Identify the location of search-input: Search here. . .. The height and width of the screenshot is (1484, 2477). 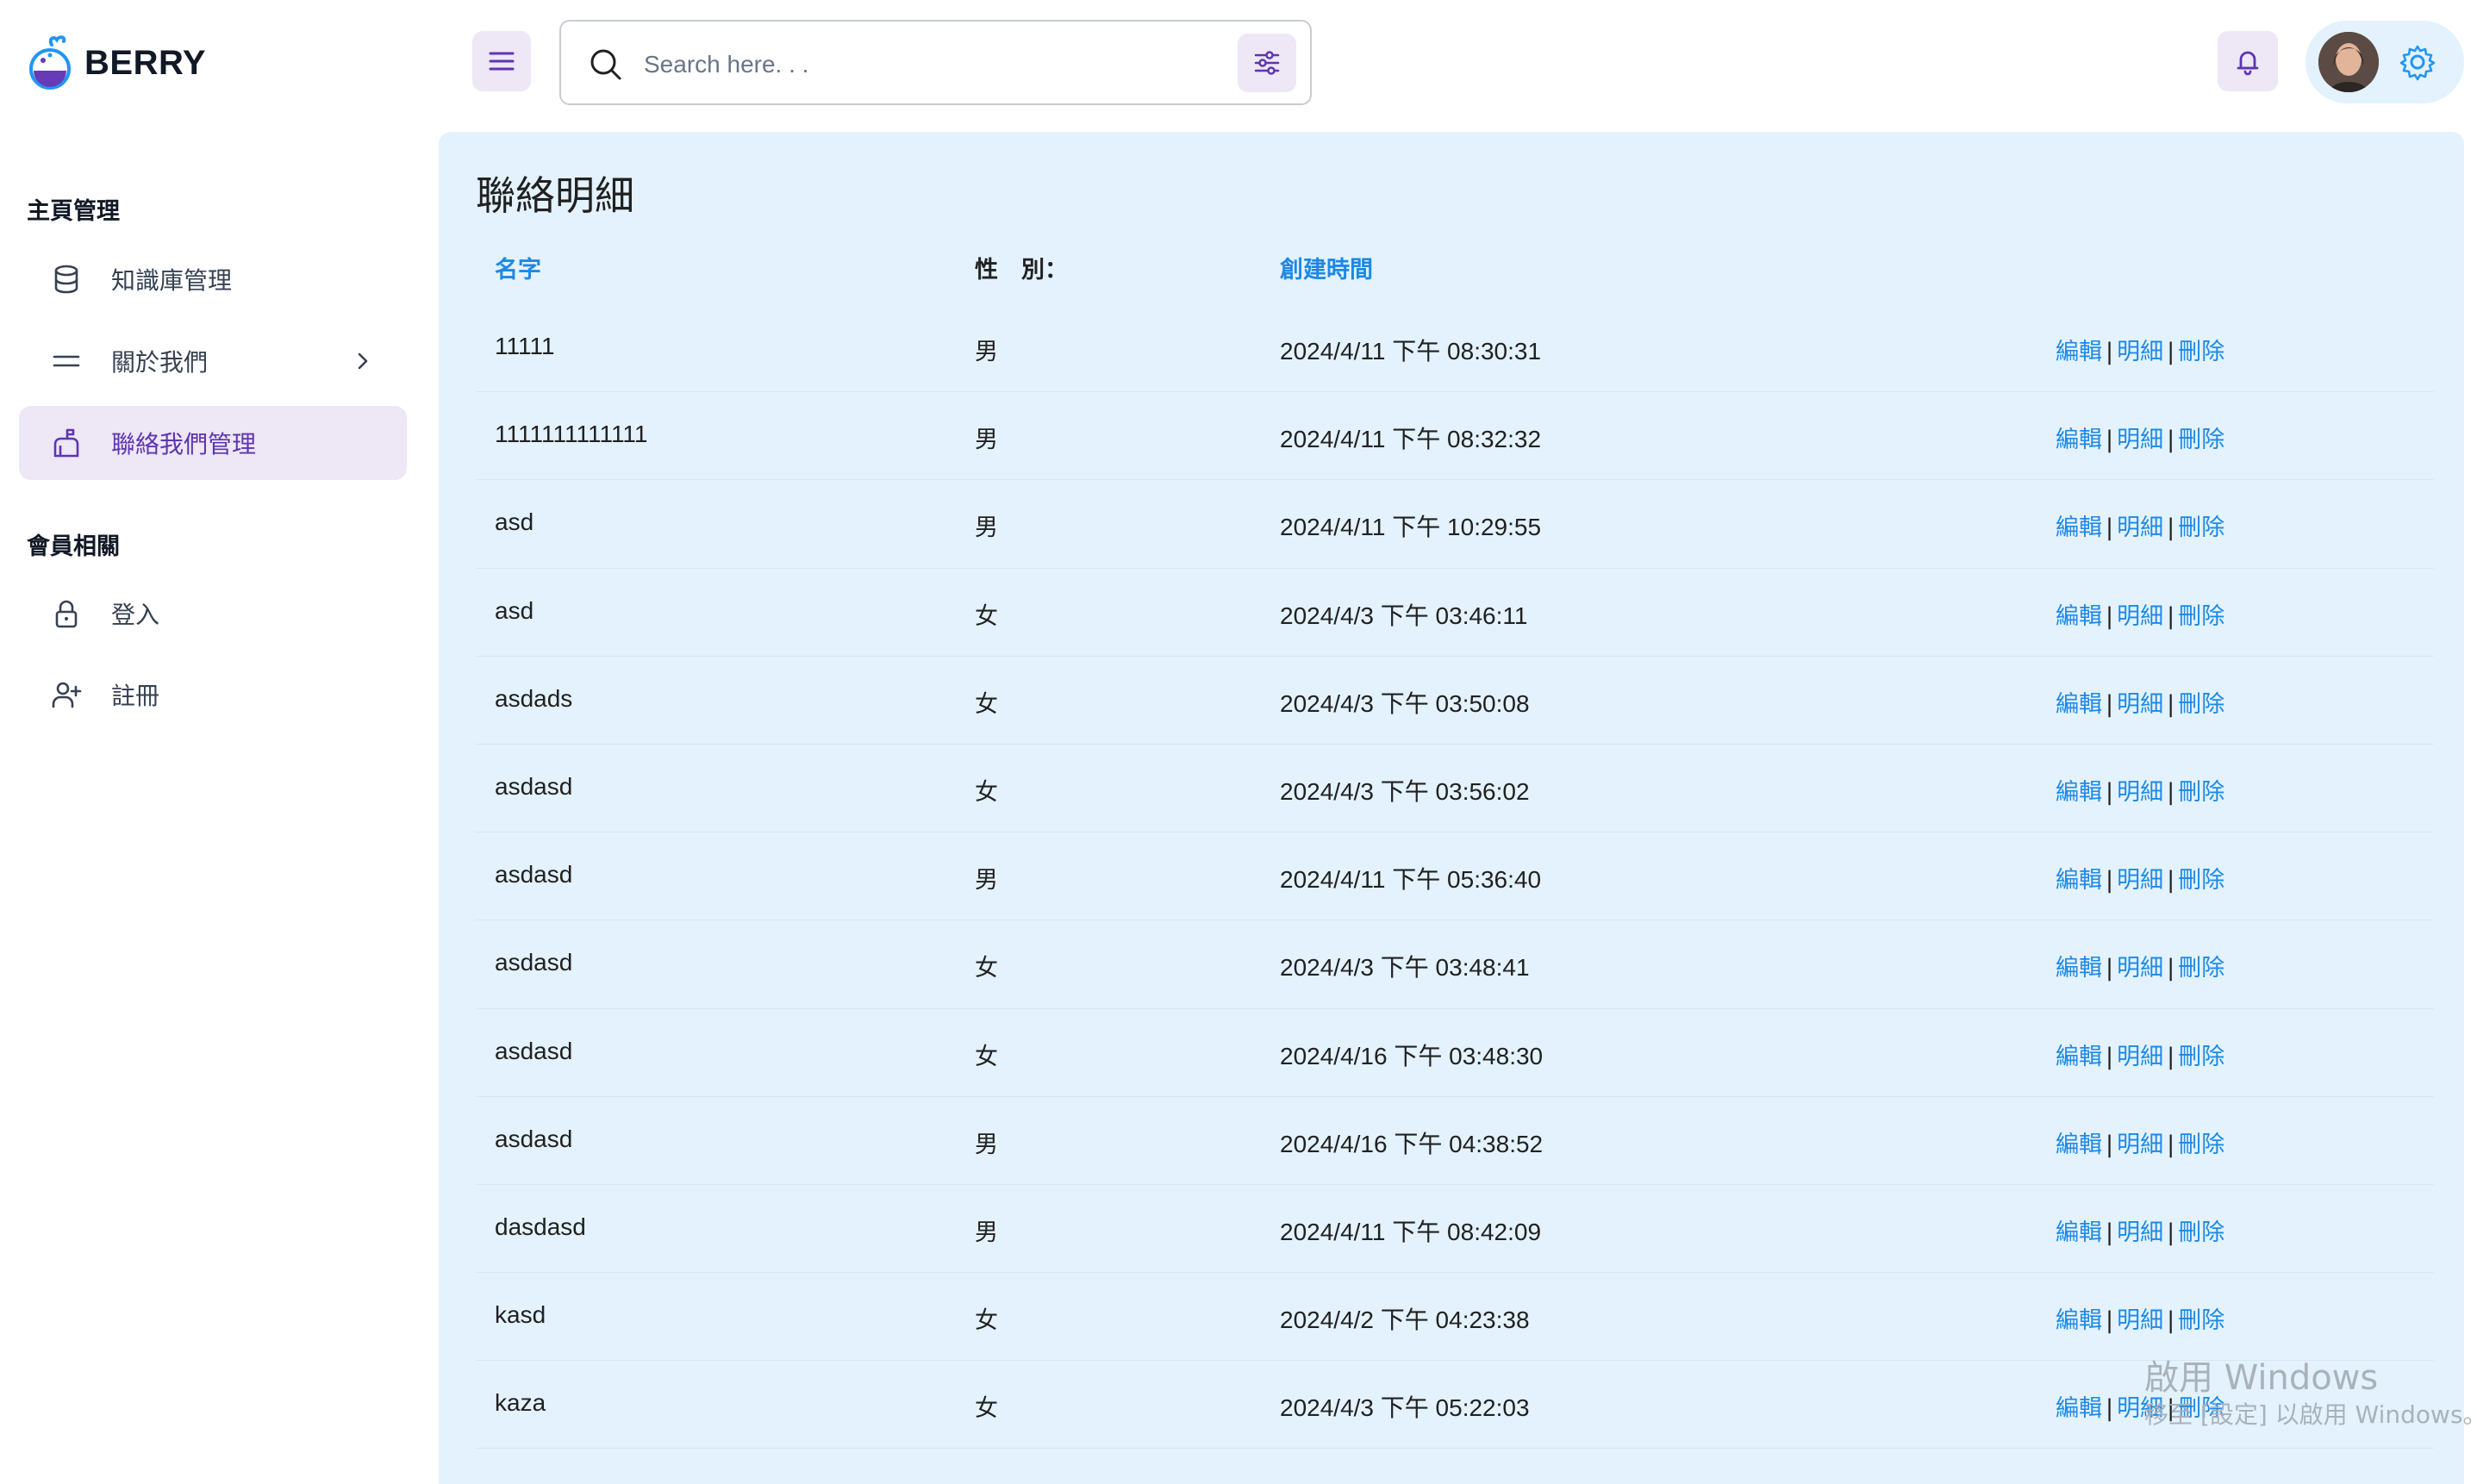
(935, 63).